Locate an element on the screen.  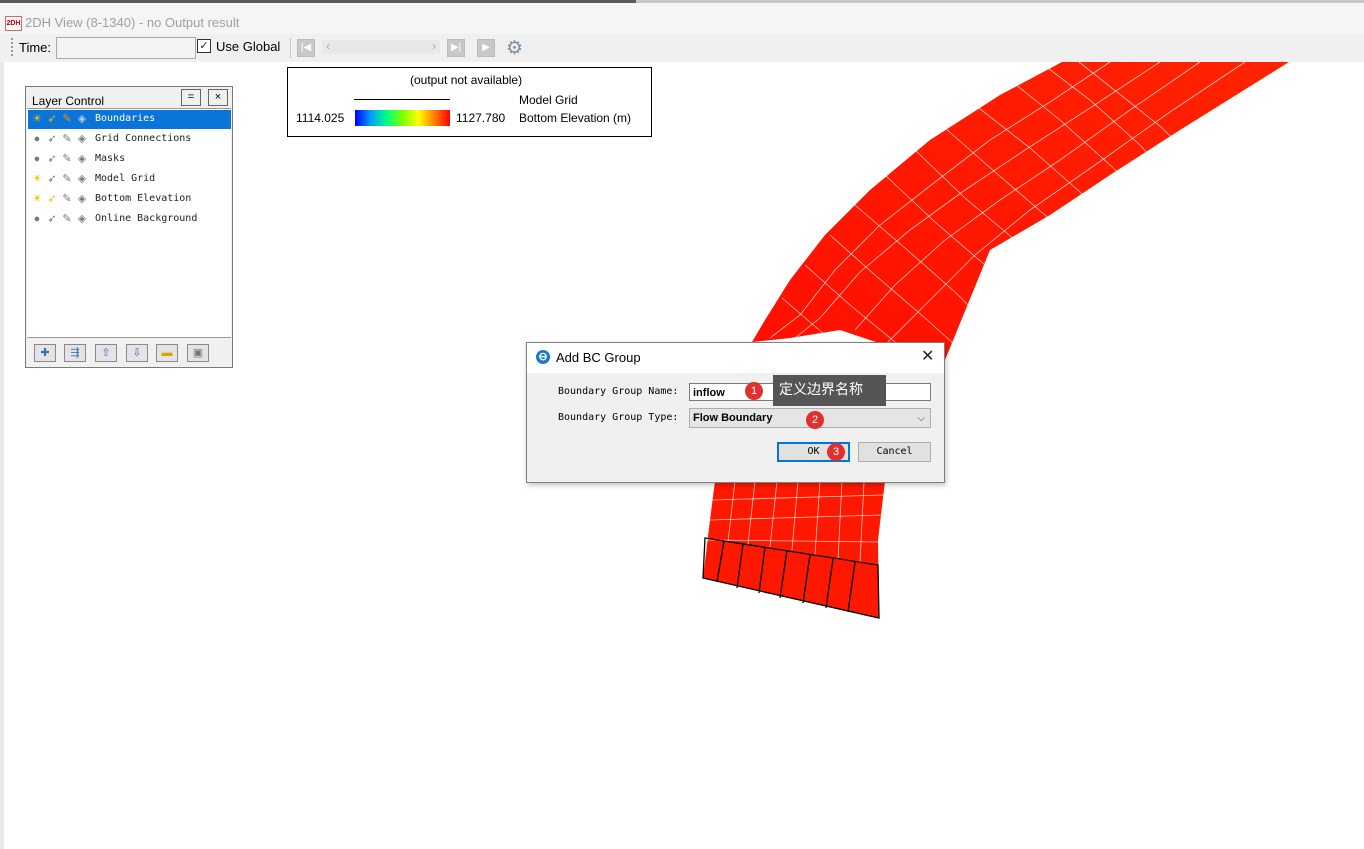
layer-panel-close-button: × is located at coordinates (218, 97).